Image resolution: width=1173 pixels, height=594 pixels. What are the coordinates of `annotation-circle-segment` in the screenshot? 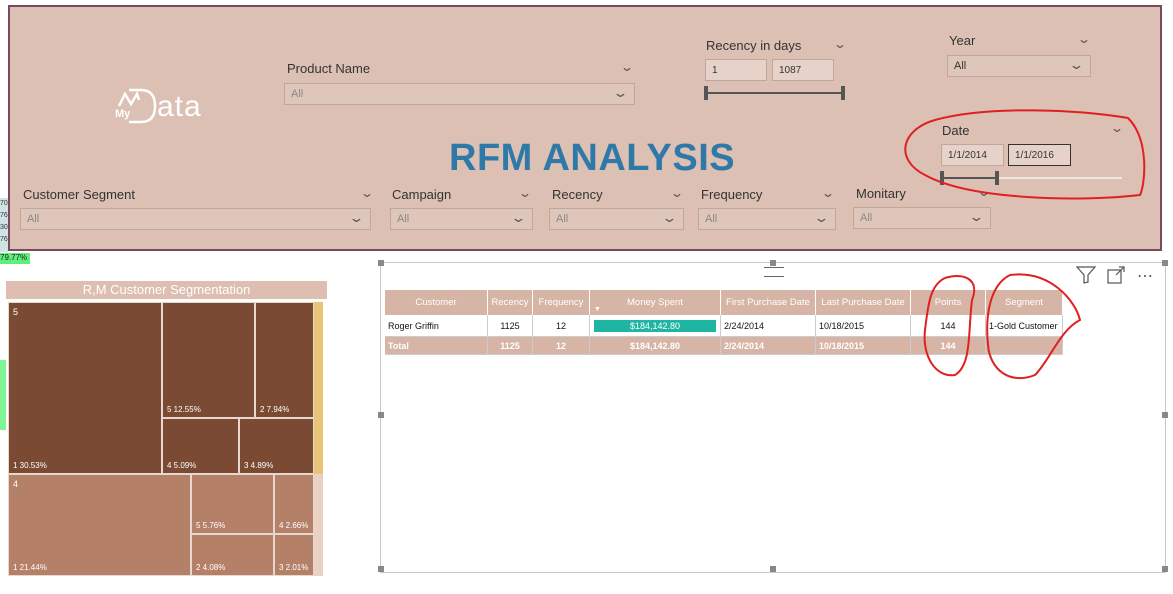 It's located at (1034, 326).